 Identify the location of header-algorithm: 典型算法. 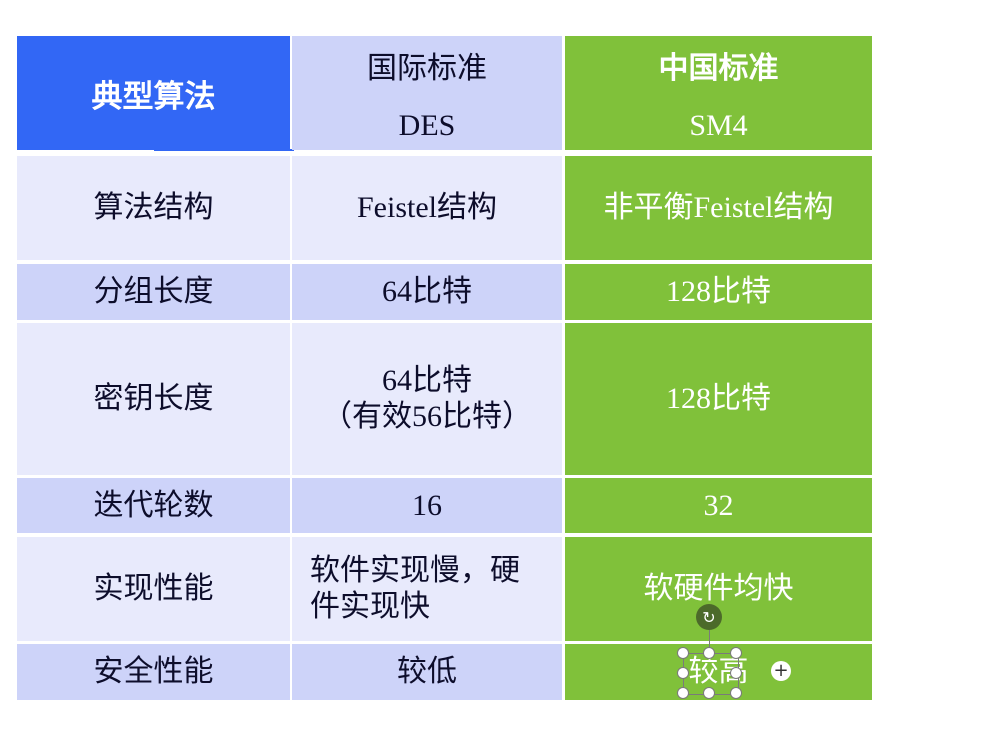
(153, 93).